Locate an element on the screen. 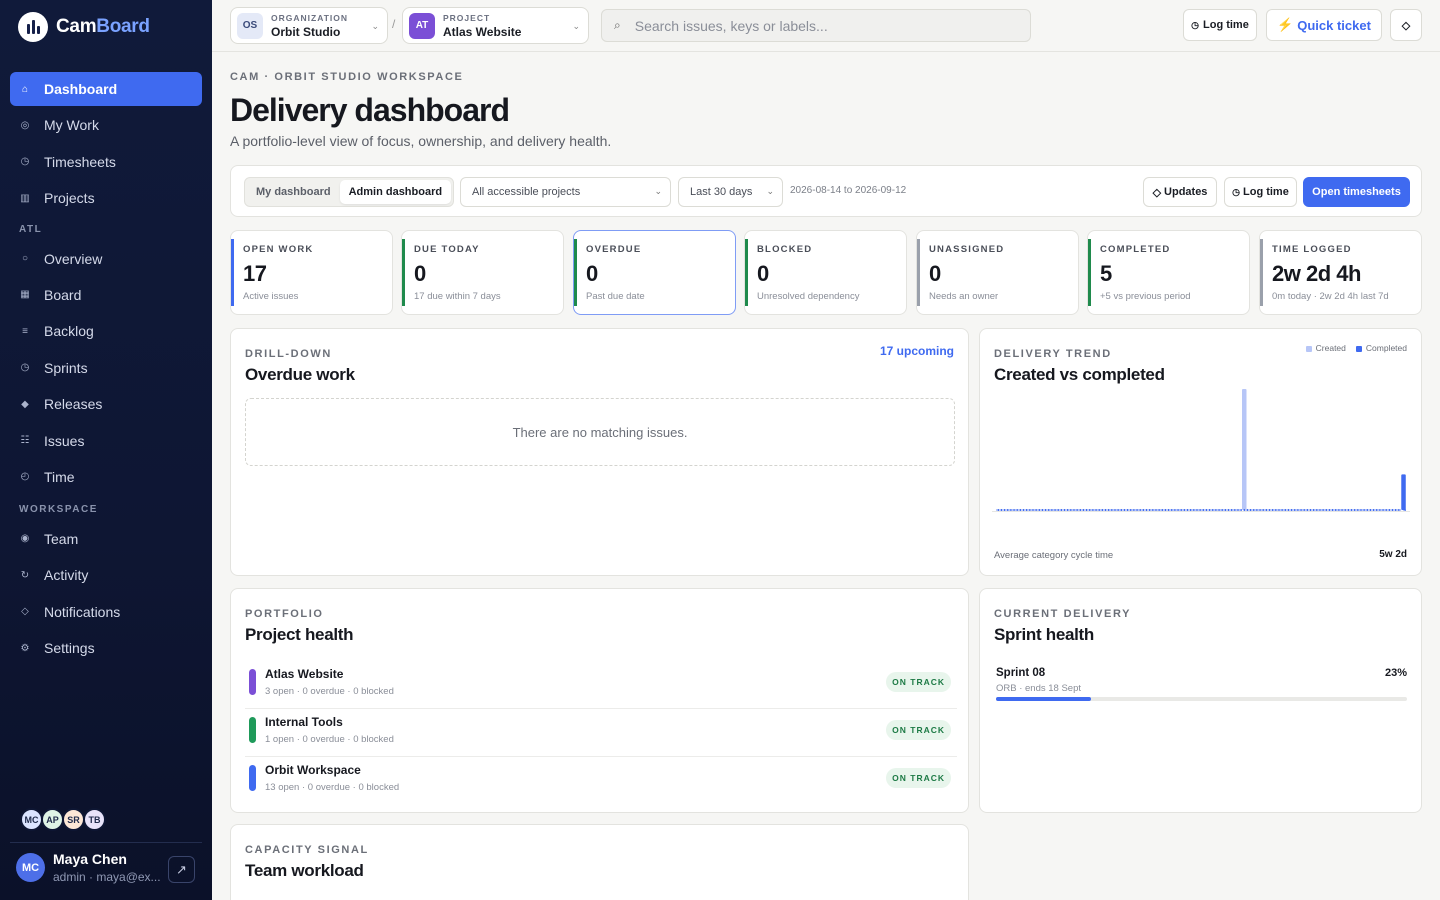 This screenshot has width=1440, height=900. sprint-name: Sprint 08 is located at coordinates (1020, 673).